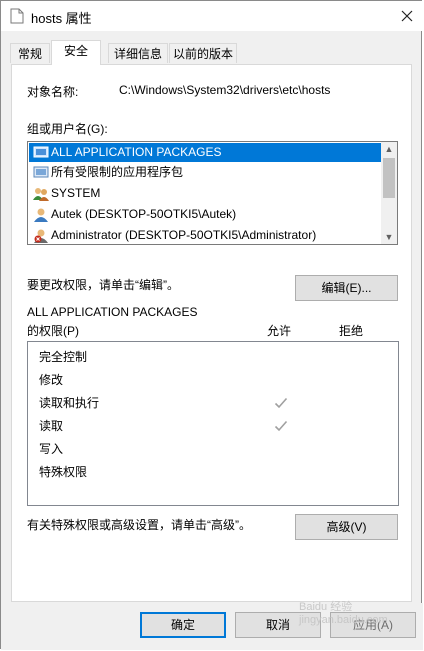  What do you see at coordinates (389, 149) in the screenshot?
I see `scroll-up-icon: ▲` at bounding box center [389, 149].